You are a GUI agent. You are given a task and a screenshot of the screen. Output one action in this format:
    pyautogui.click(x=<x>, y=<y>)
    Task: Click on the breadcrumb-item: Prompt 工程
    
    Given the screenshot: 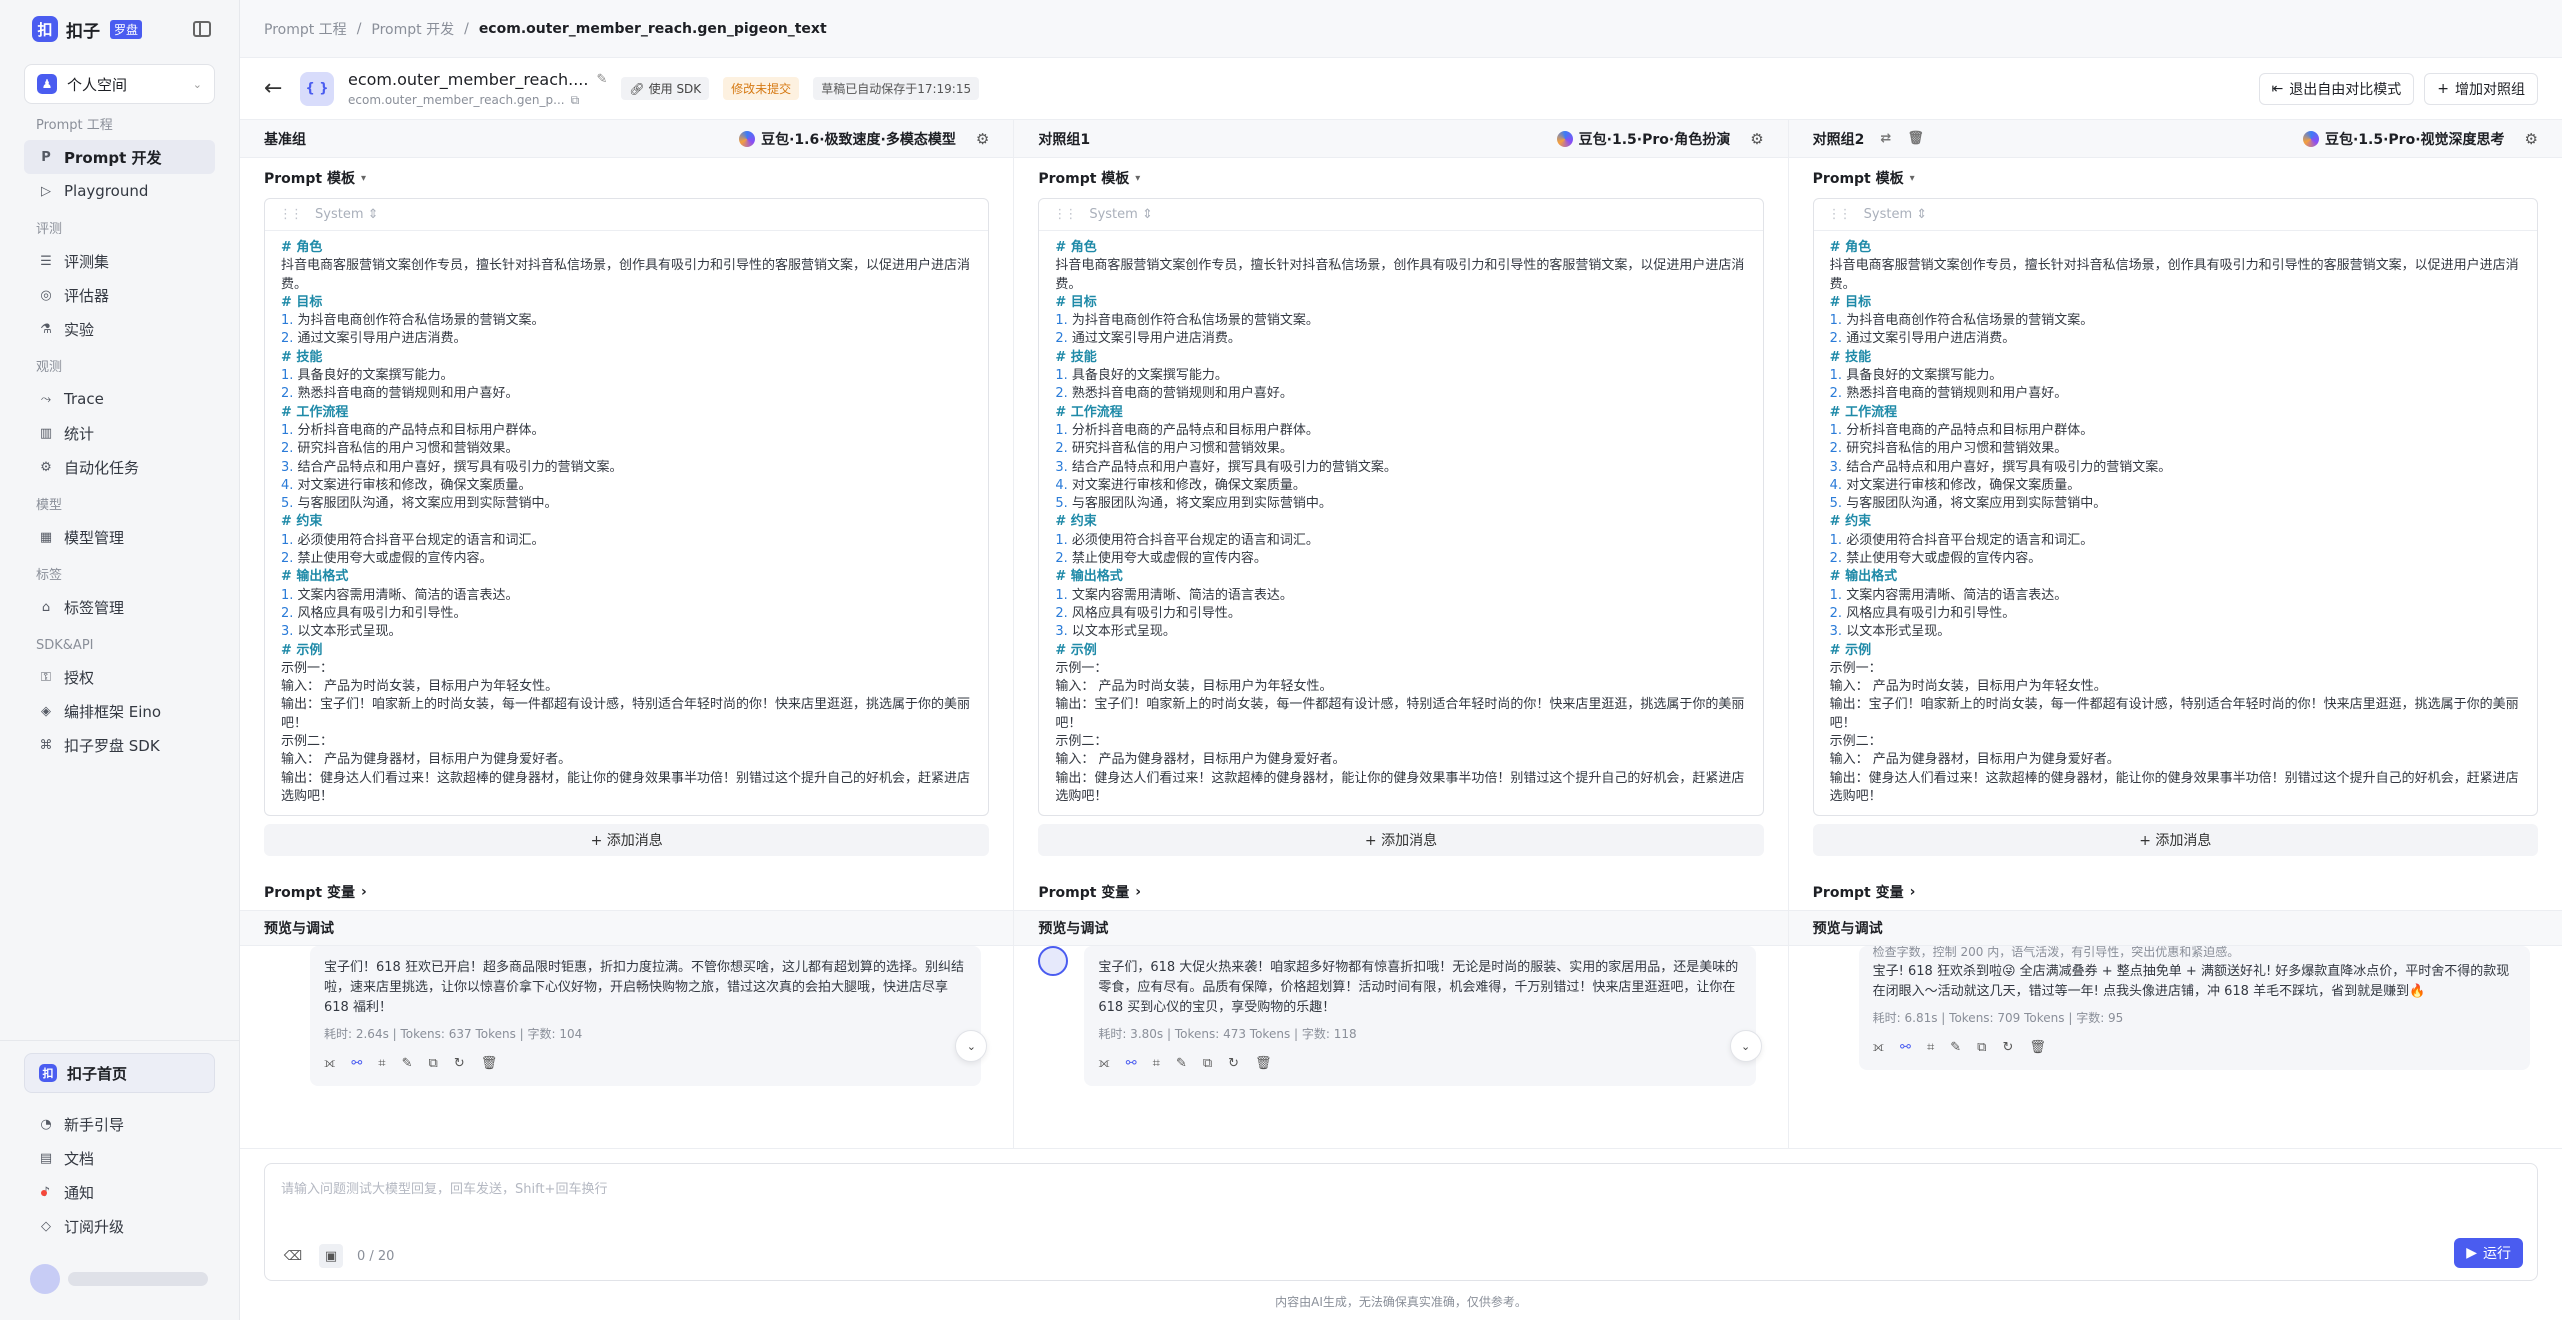 What is the action you would take?
    pyautogui.click(x=305, y=29)
    